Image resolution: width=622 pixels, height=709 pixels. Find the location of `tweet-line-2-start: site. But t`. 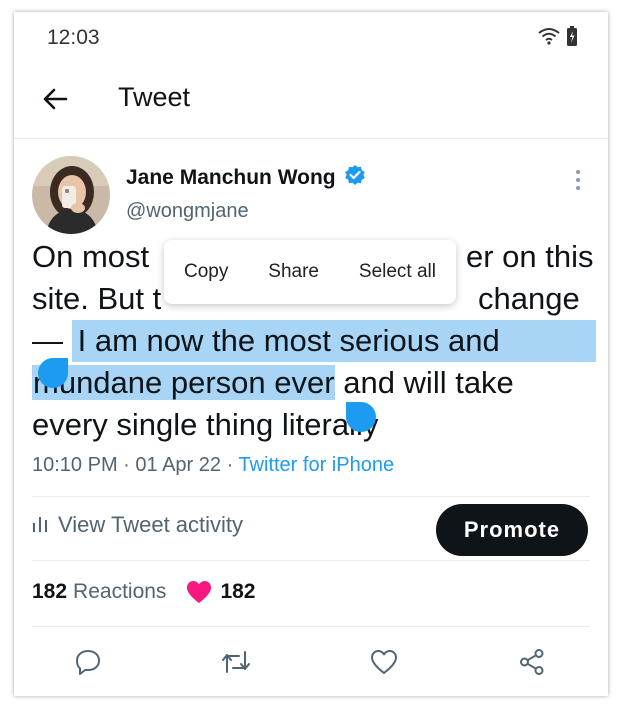

tweet-line-2-start: site. But t is located at coordinates (97, 298).